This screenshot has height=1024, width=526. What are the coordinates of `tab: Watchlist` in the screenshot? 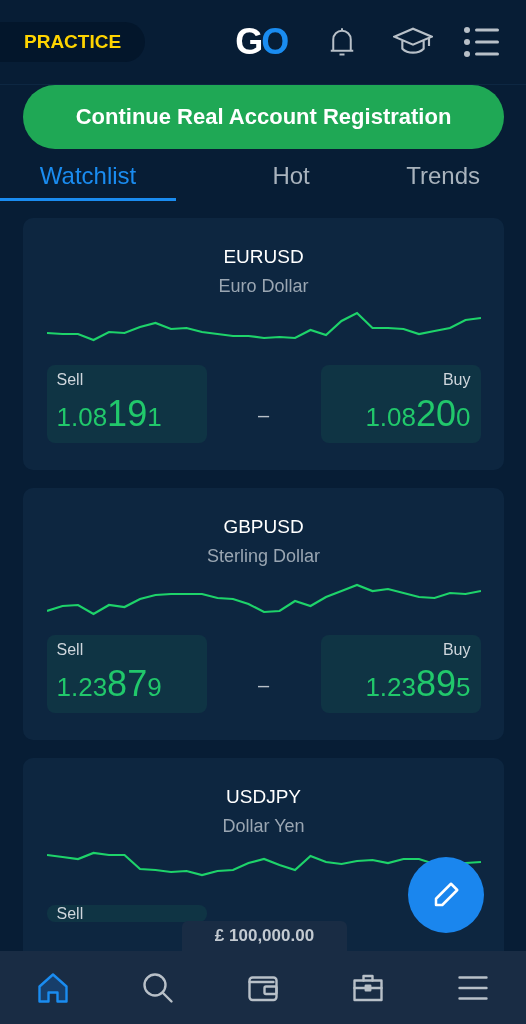 It's located at (88, 181).